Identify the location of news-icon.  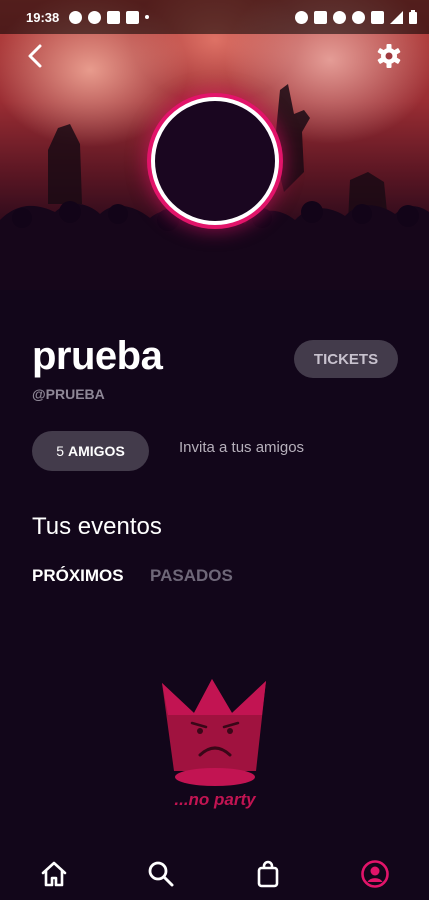
(114, 17).